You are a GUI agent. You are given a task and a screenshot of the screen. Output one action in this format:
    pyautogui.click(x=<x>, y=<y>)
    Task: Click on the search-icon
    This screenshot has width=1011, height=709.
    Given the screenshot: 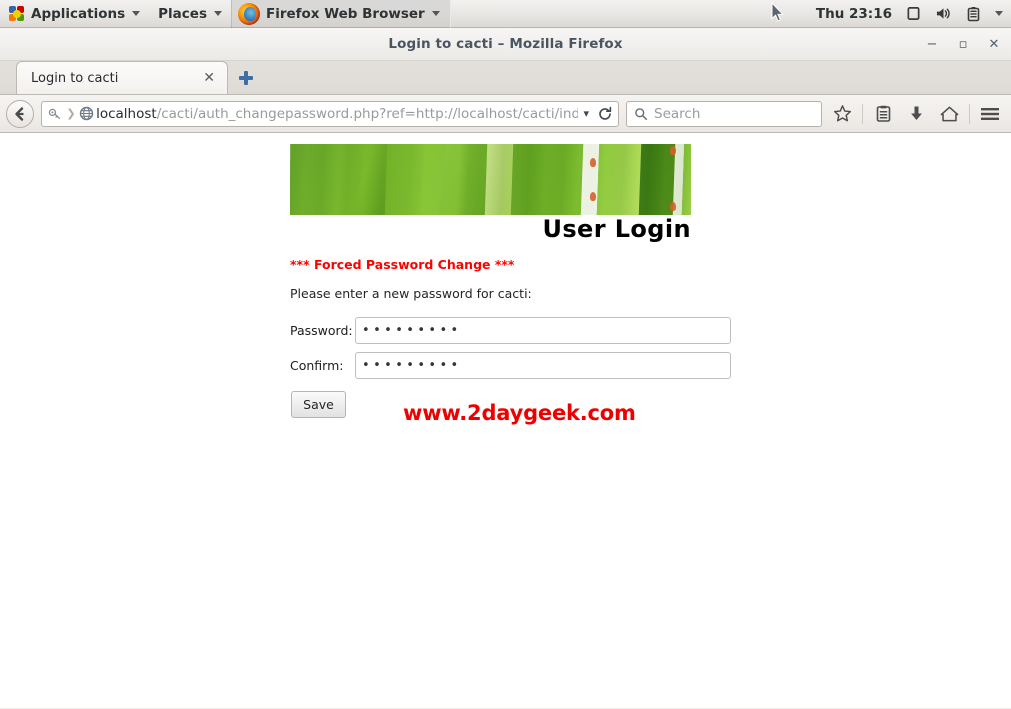 What is the action you would take?
    pyautogui.click(x=641, y=114)
    